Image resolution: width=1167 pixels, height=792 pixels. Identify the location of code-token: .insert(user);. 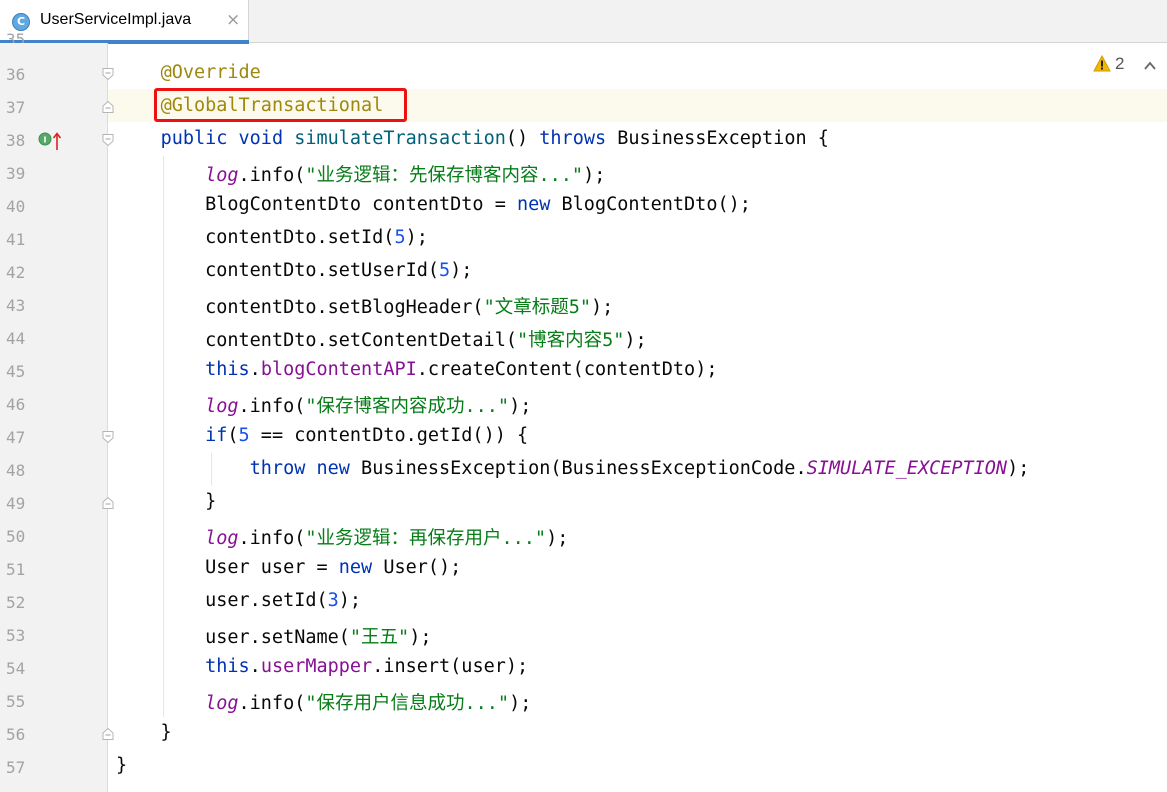
(450, 666).